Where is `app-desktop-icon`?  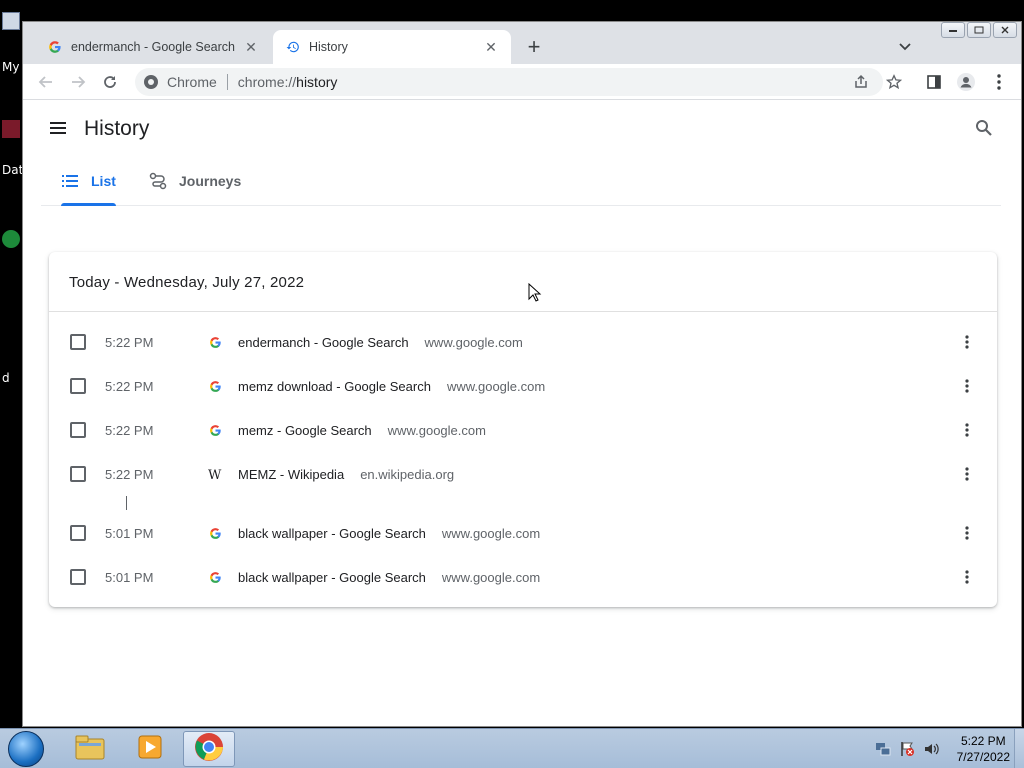 app-desktop-icon is located at coordinates (11, 129).